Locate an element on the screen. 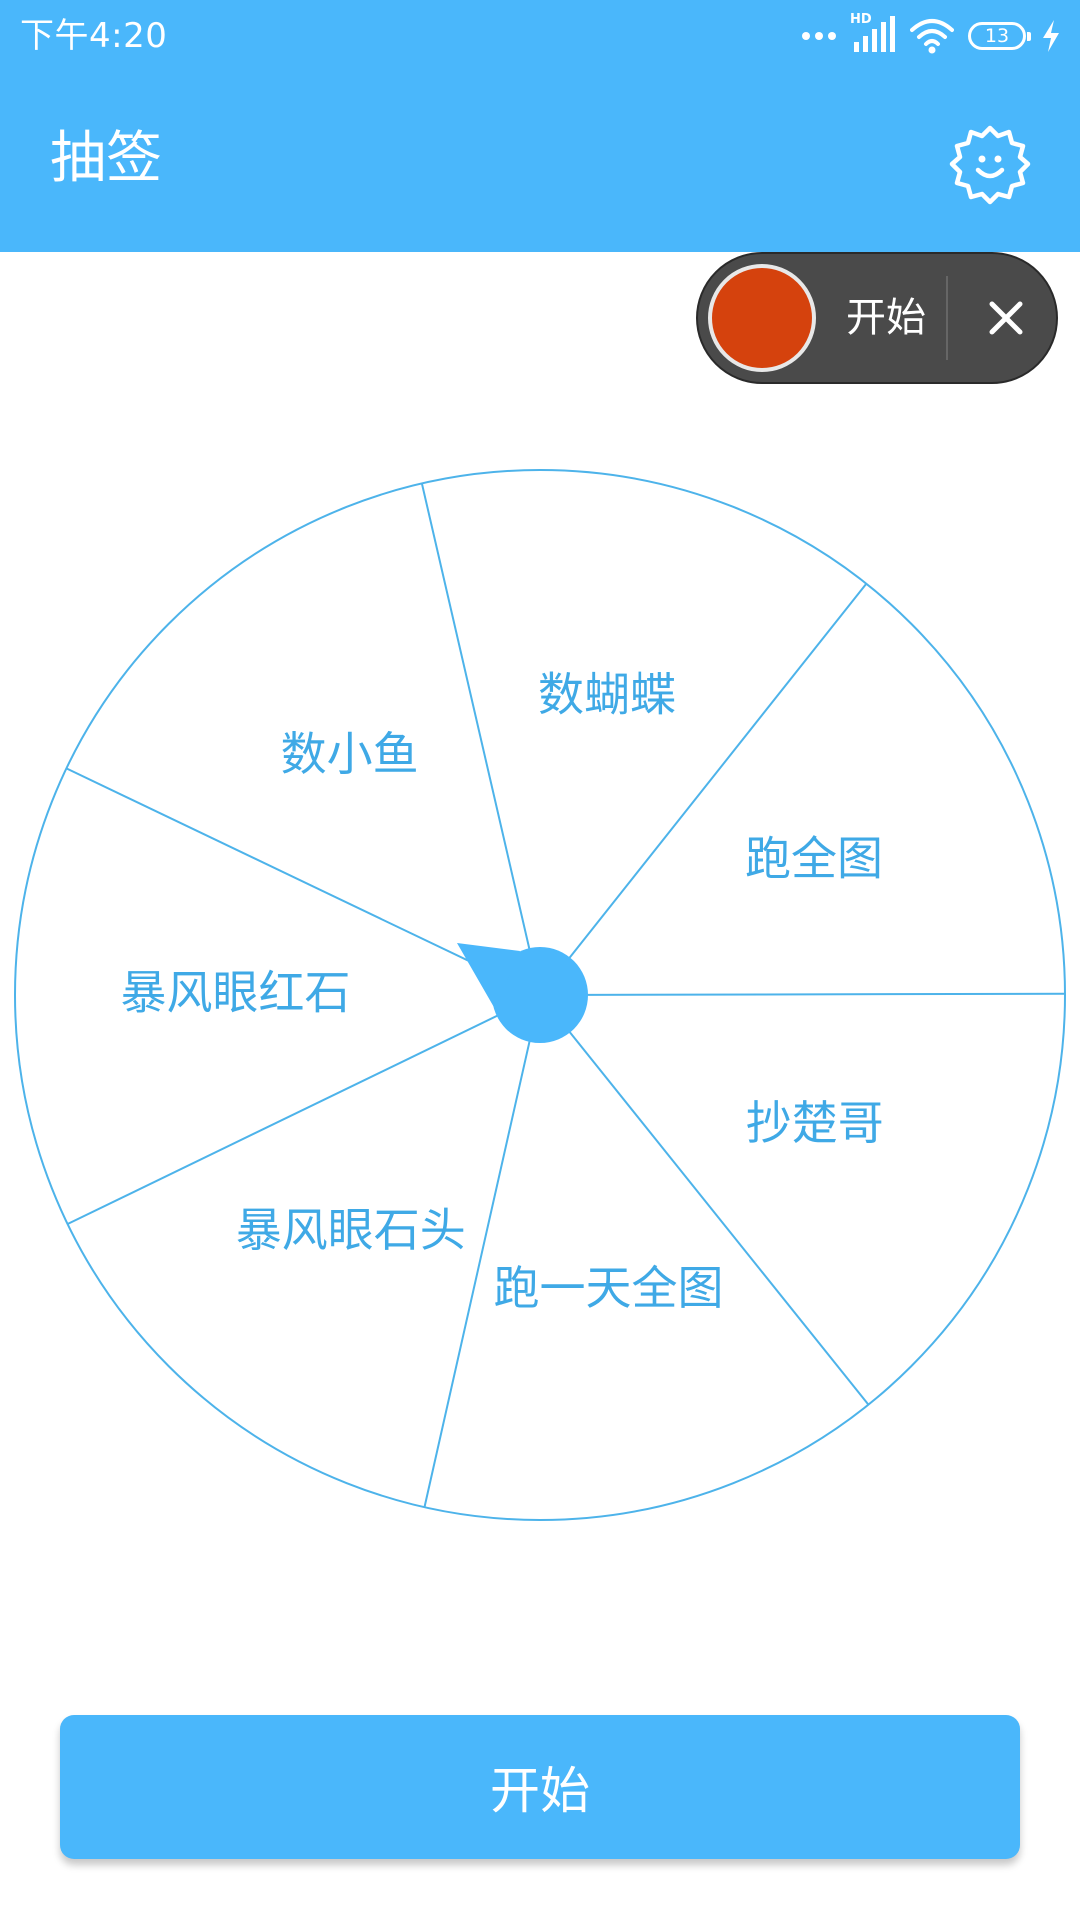 This screenshot has width=1080, height=1920. recorder-divider is located at coordinates (947, 318).